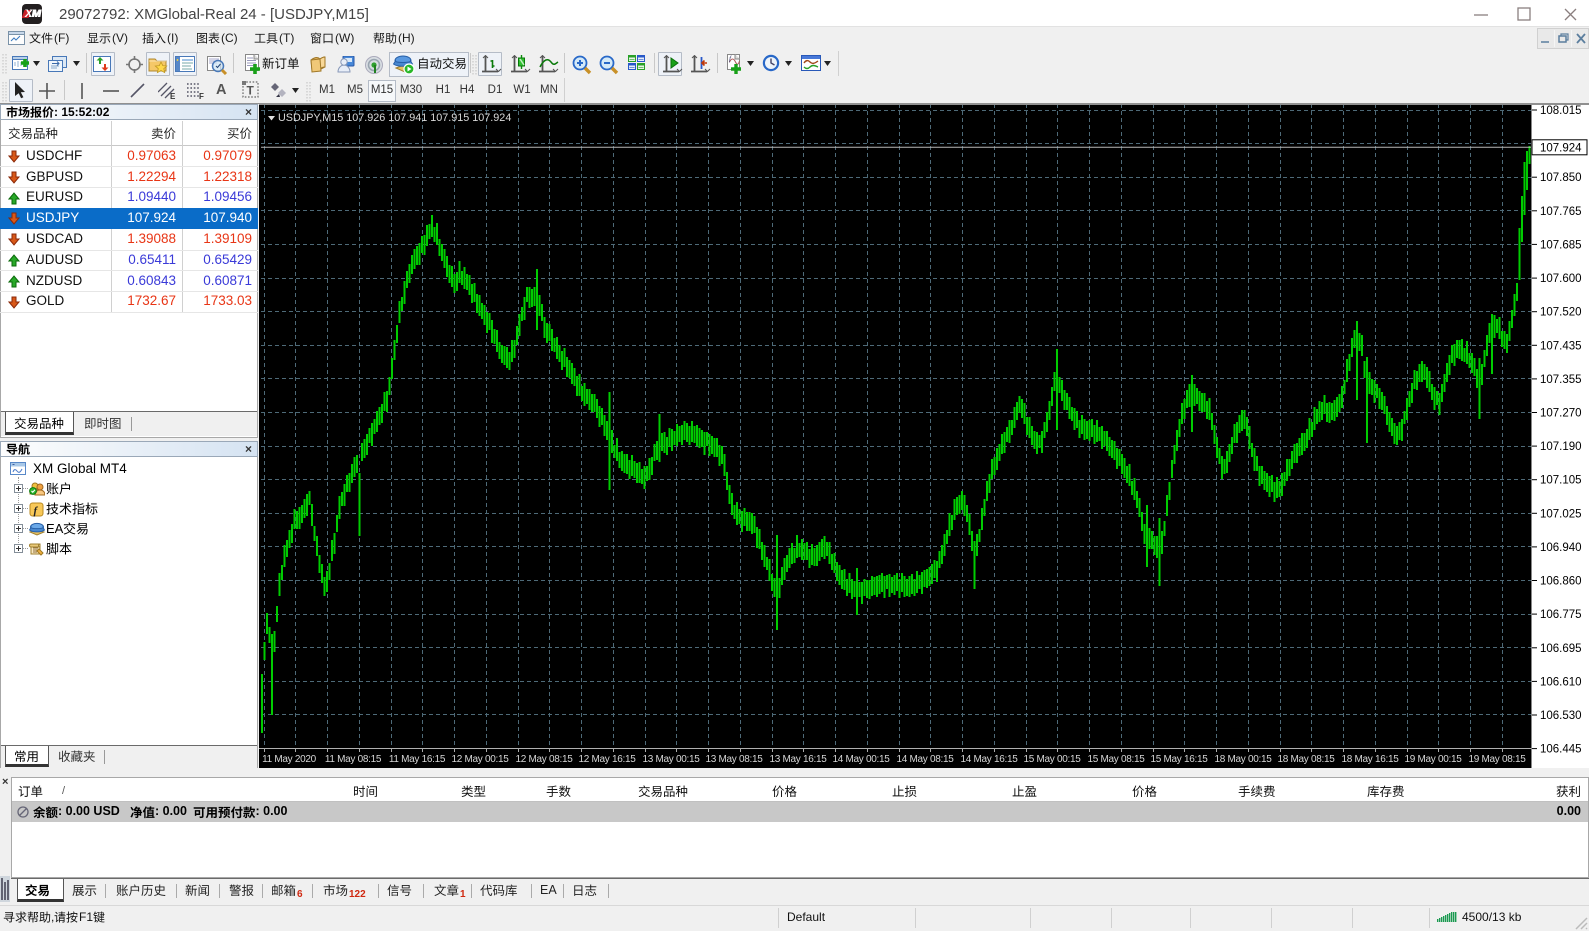 This screenshot has height=931, width=1589. Describe the element at coordinates (1561, 615) in the screenshot. I see `svg-text: 106.775` at that location.